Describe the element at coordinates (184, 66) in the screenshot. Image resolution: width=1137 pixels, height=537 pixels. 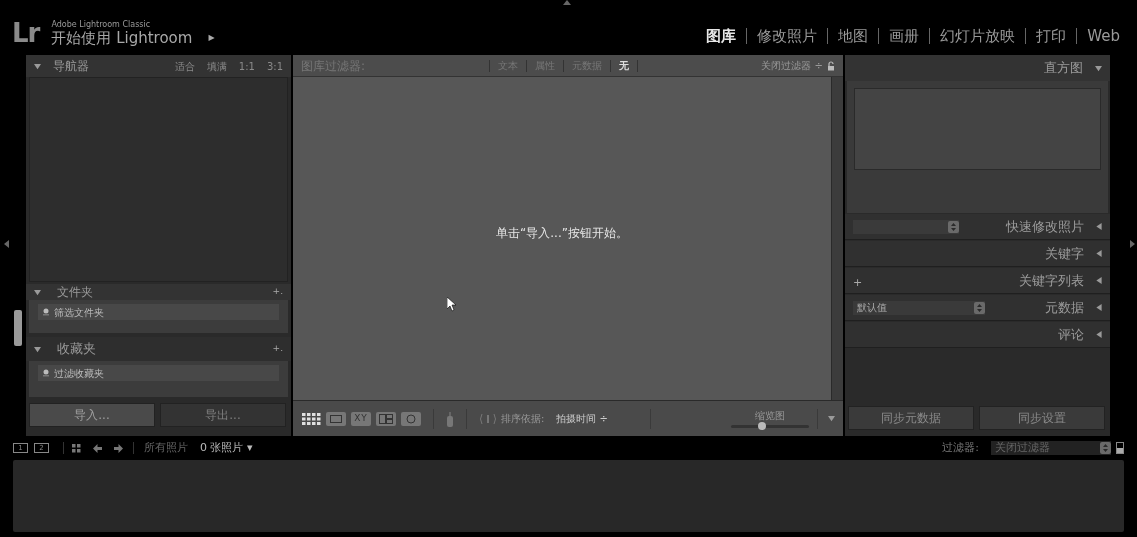
I see `zoom-option: 适合` at that location.